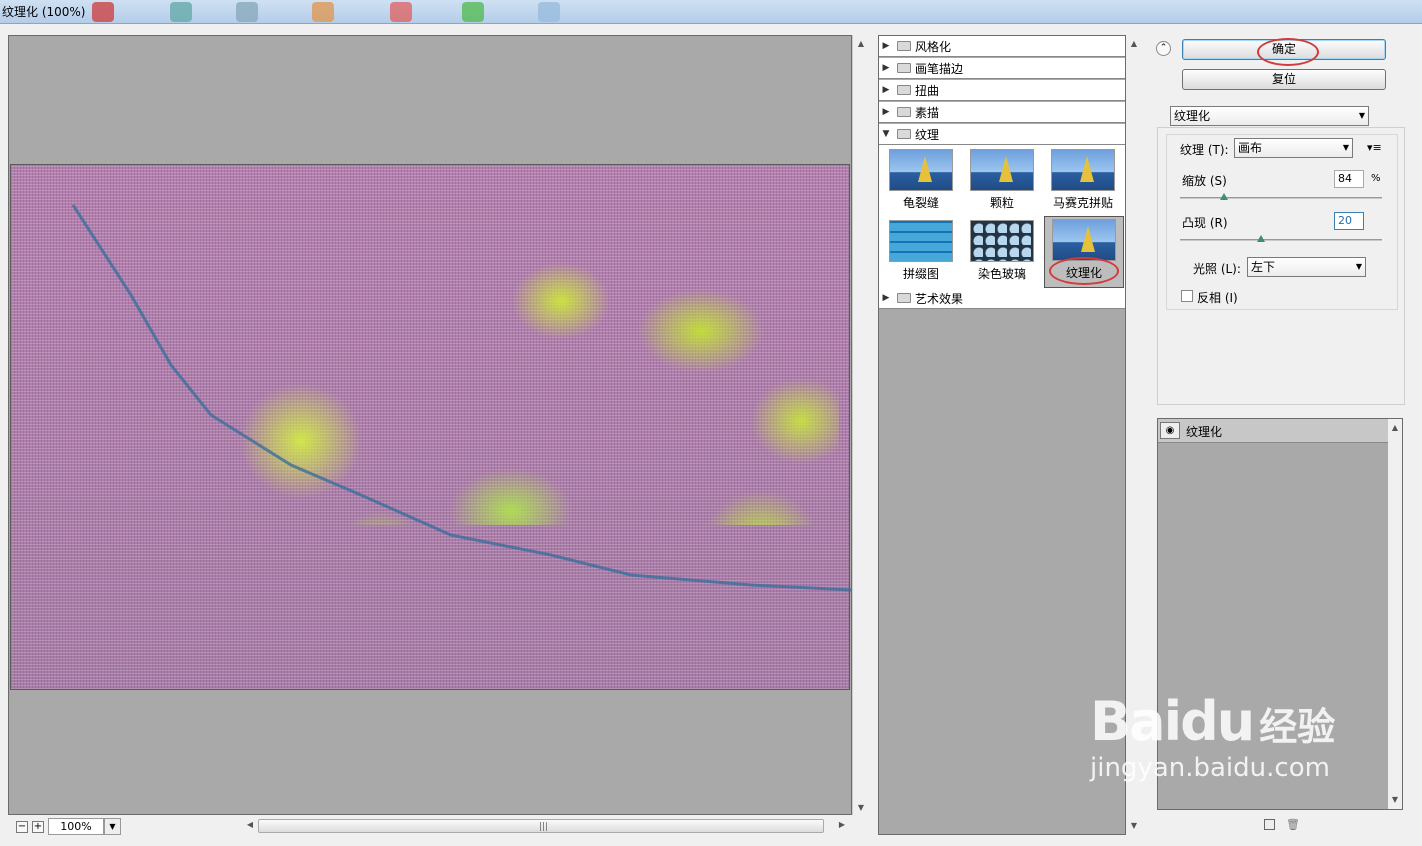 This screenshot has width=1422, height=846. What do you see at coordinates (927, 90) in the screenshot?
I see `category-label: 扭曲` at bounding box center [927, 90].